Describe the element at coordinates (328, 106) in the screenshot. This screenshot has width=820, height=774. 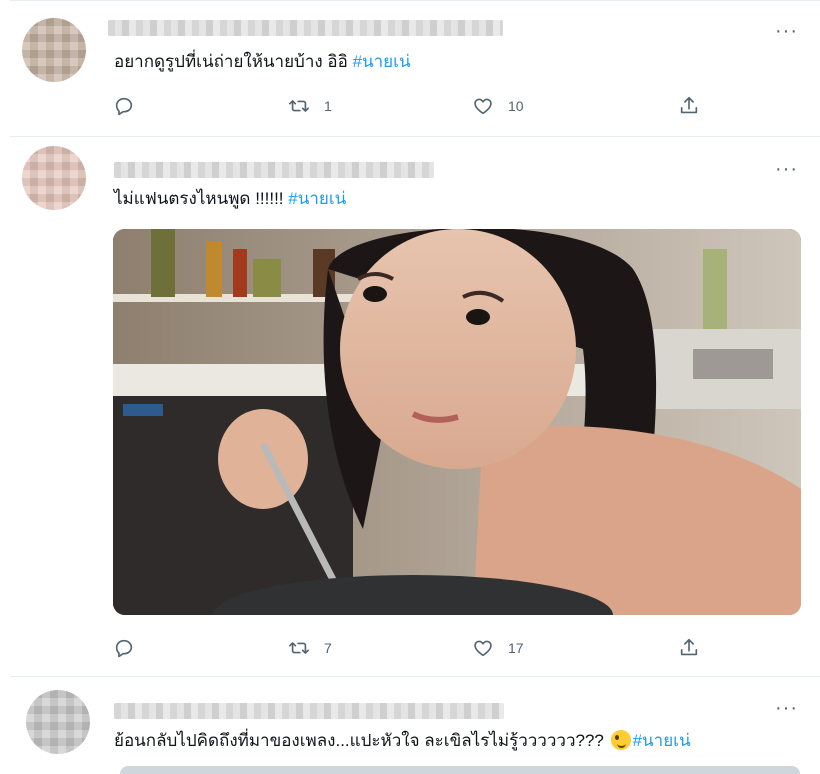
I see `retweet-count: 1` at that location.